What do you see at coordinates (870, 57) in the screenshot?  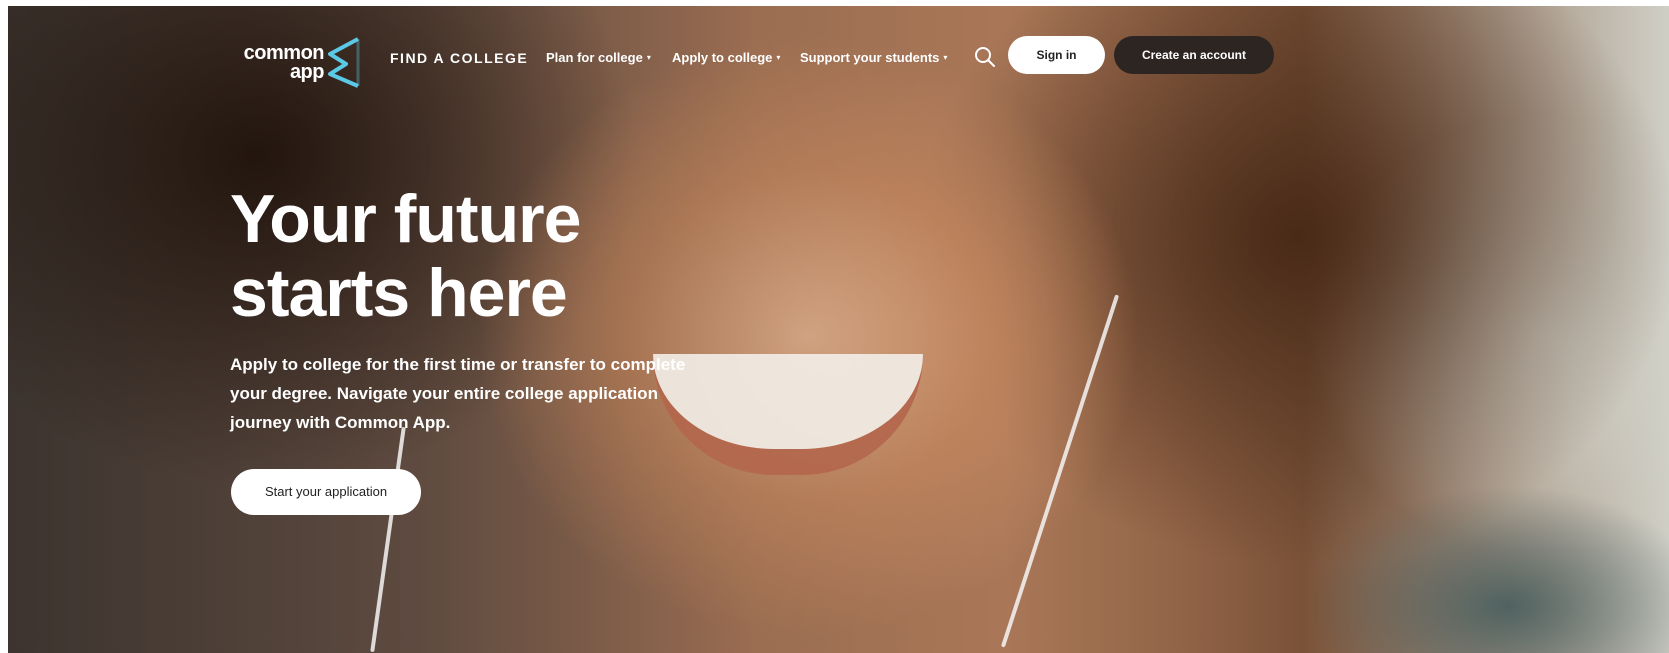 I see `nav-support-label: Support your students` at bounding box center [870, 57].